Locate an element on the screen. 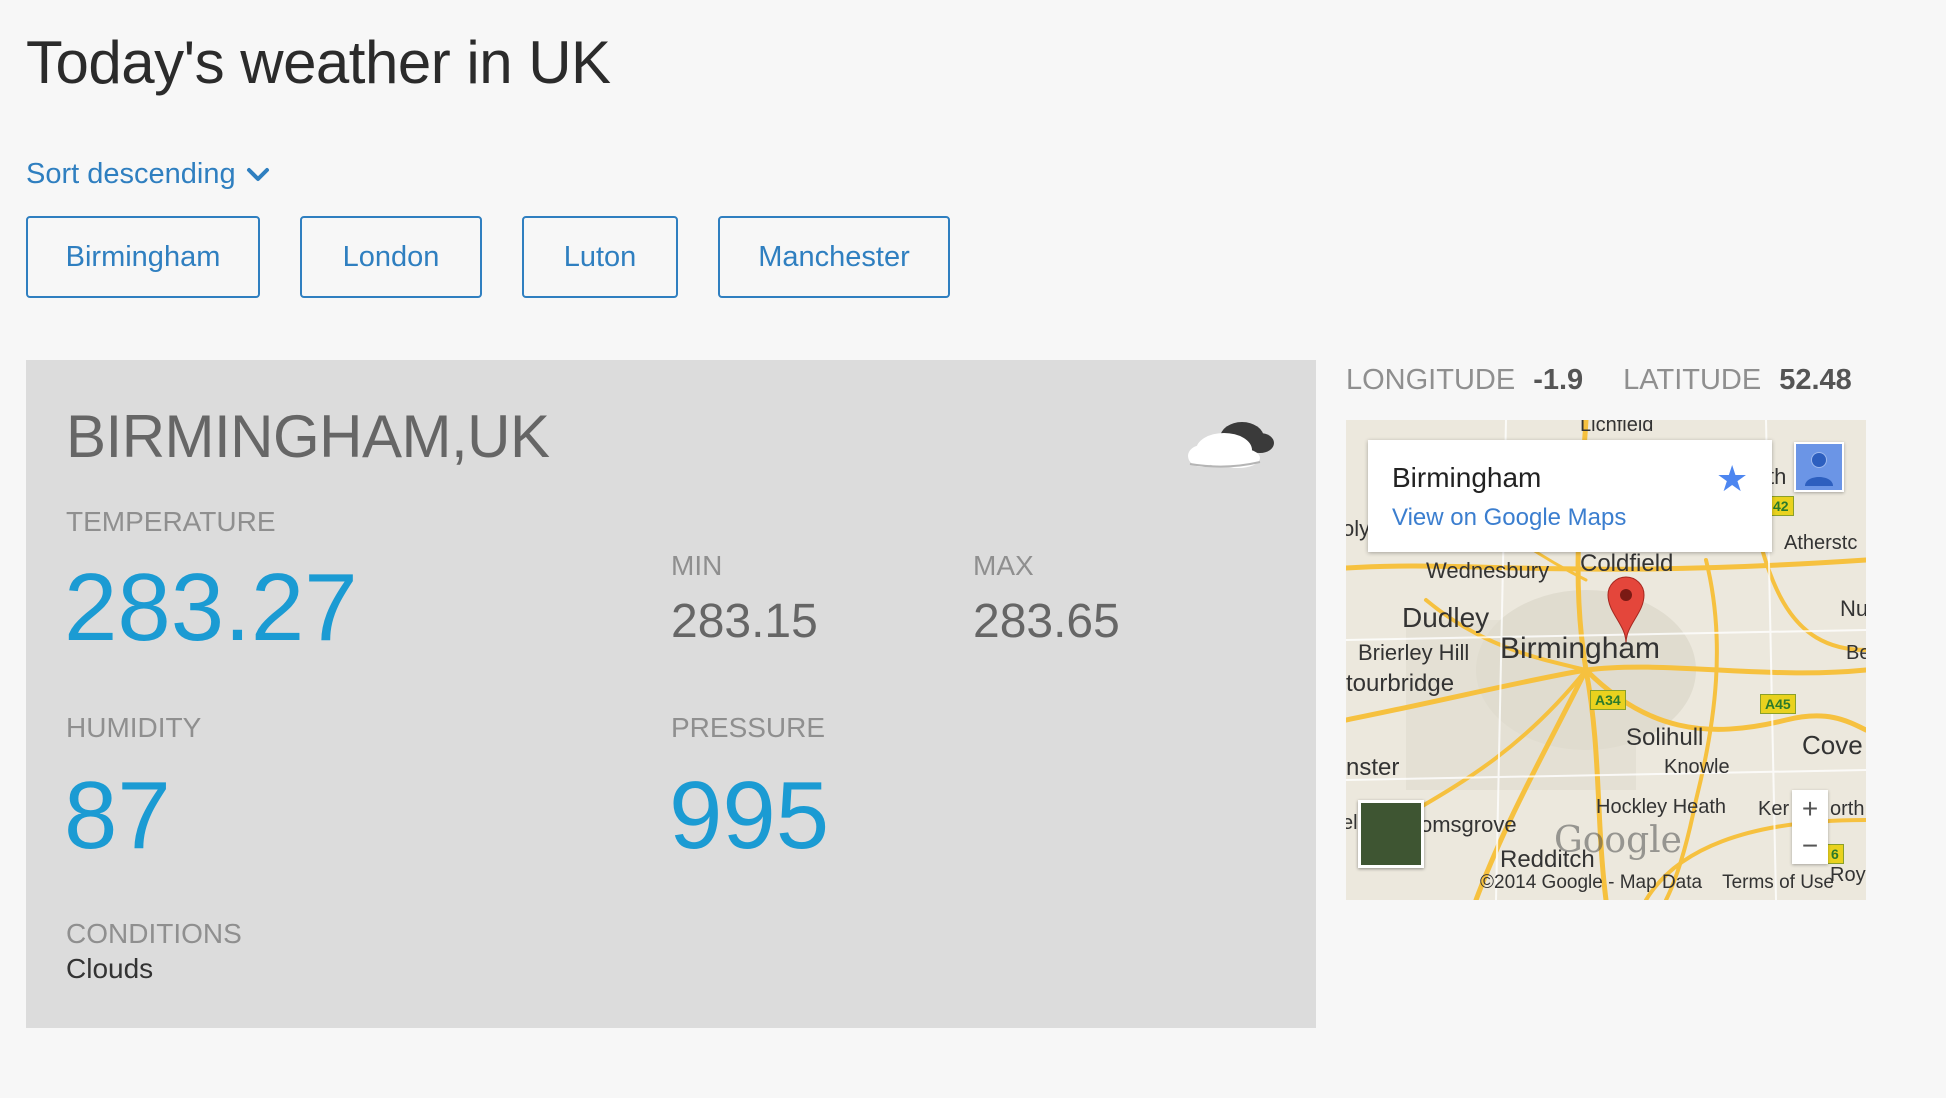  star-icon: ★ is located at coordinates (1732, 479).